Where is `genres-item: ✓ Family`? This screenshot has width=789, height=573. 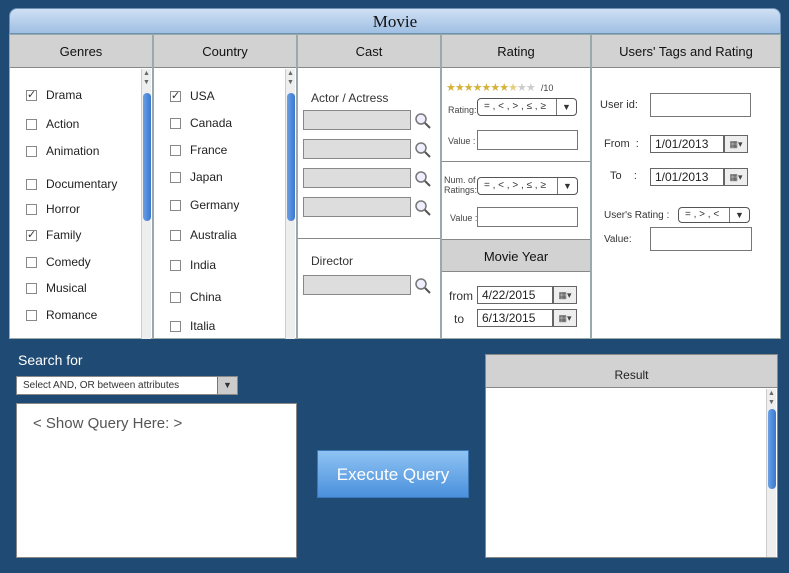 genres-item: ✓ Family is located at coordinates (53, 235).